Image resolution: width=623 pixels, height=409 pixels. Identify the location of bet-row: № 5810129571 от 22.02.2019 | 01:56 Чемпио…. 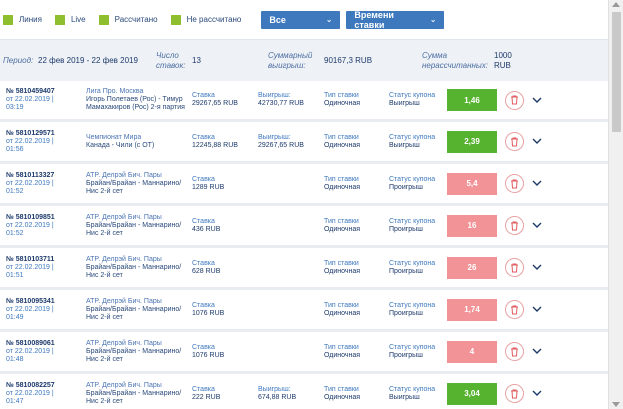
(304, 143).